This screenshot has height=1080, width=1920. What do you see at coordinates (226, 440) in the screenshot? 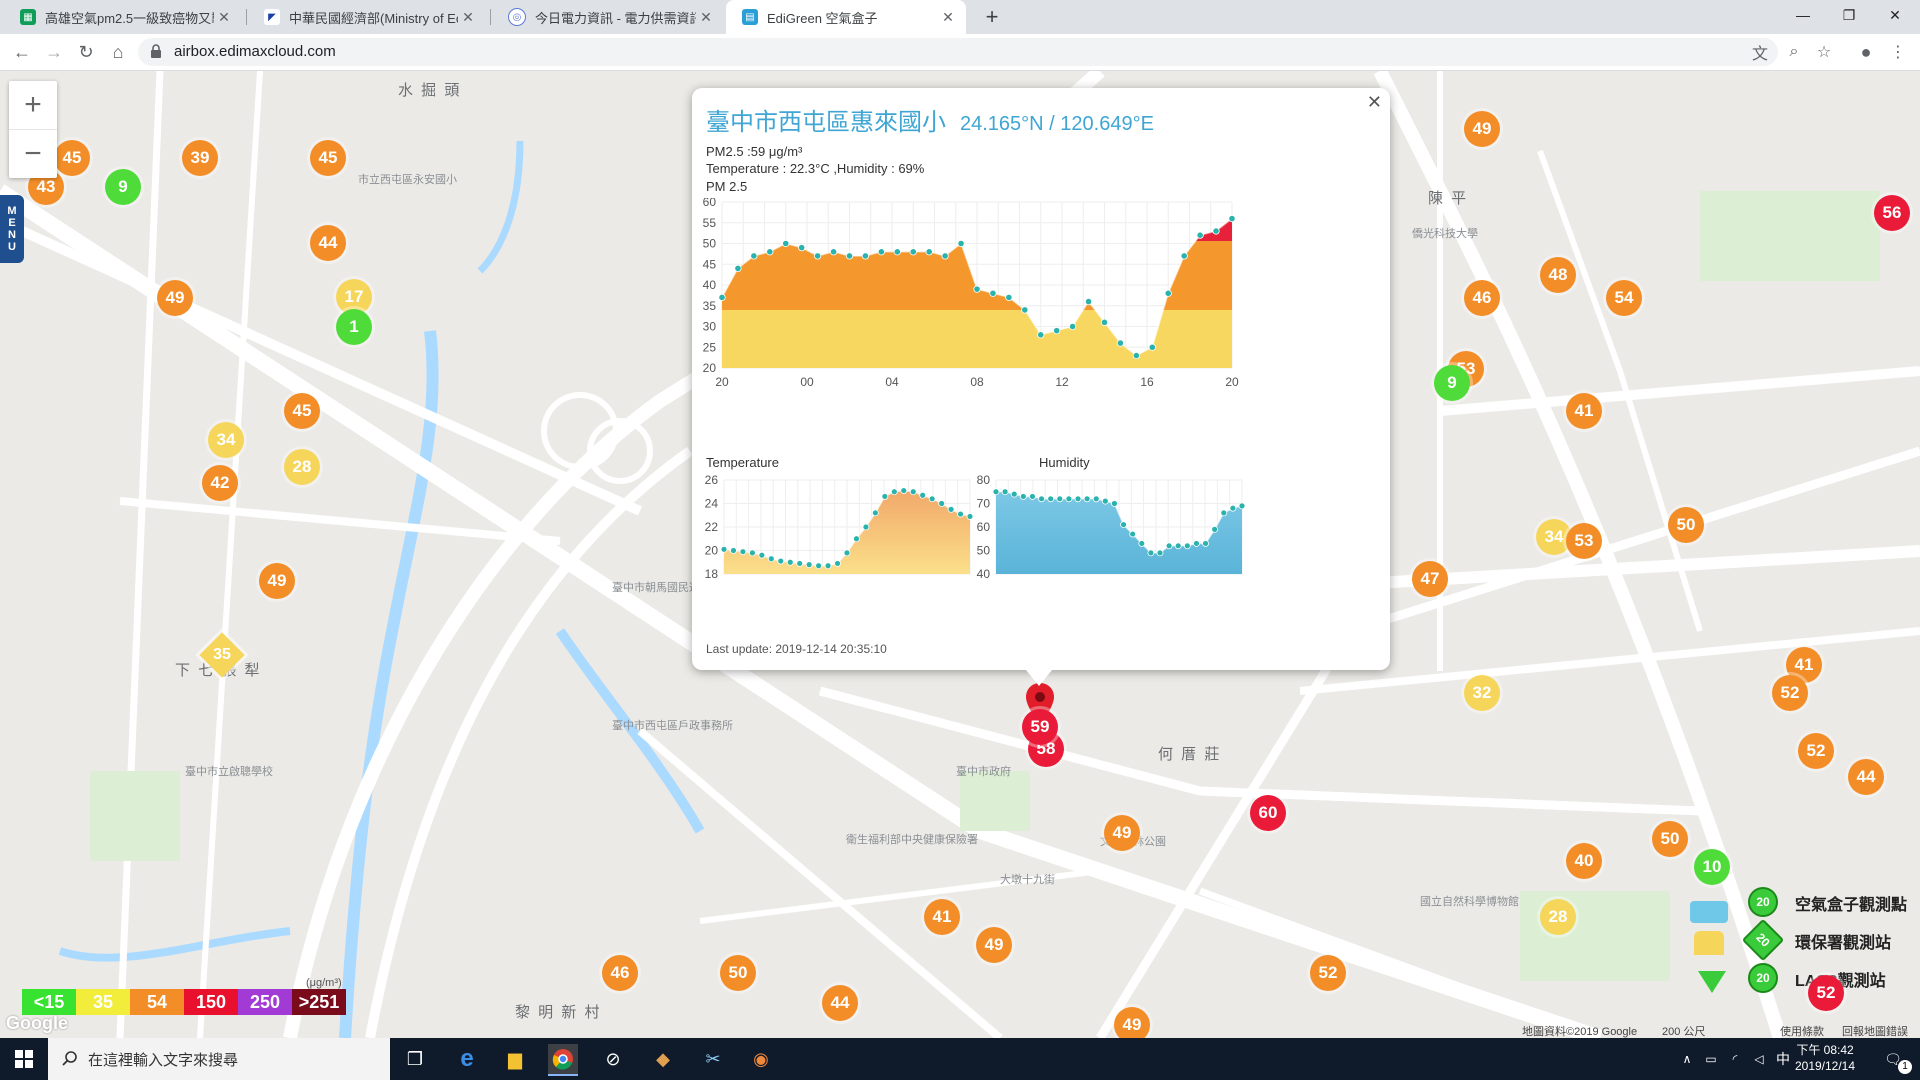
I see `map-marker: 34` at bounding box center [226, 440].